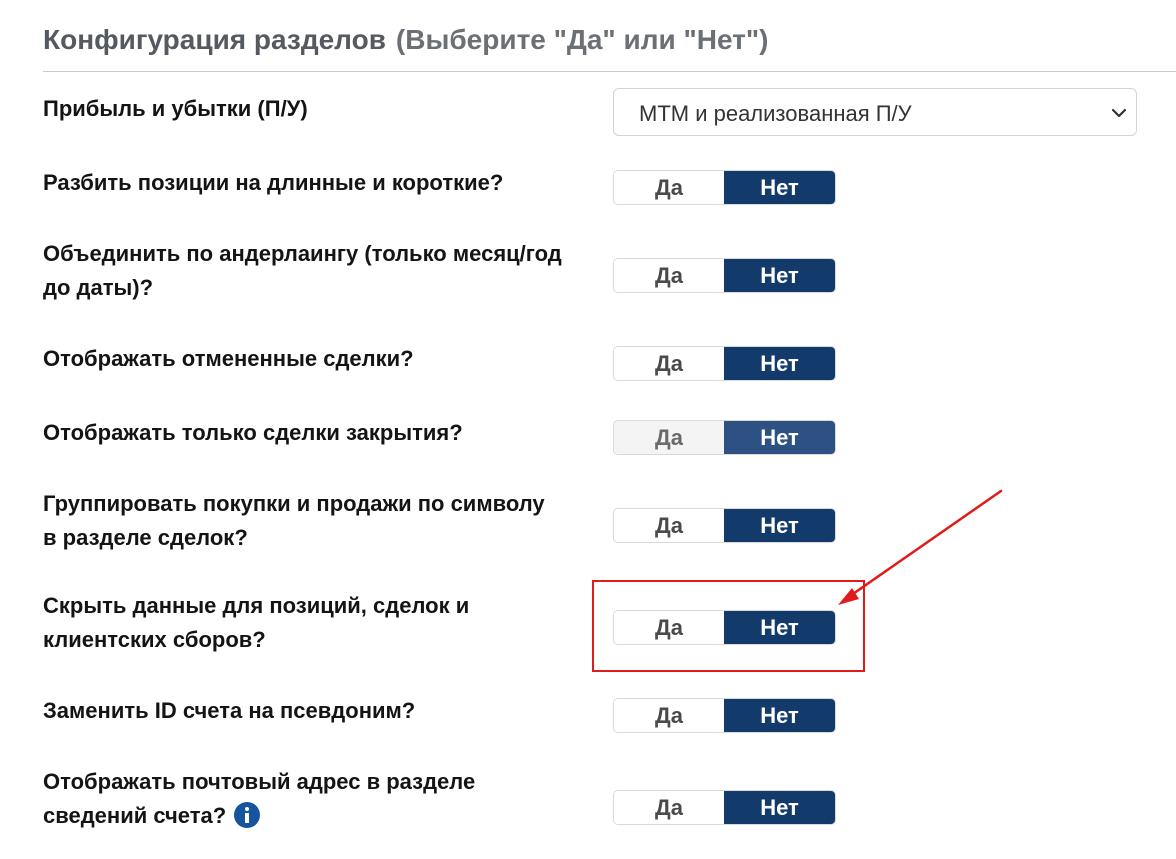 The image size is (1176, 859). I want to click on account-alias-yes-button: Да, so click(669, 715).